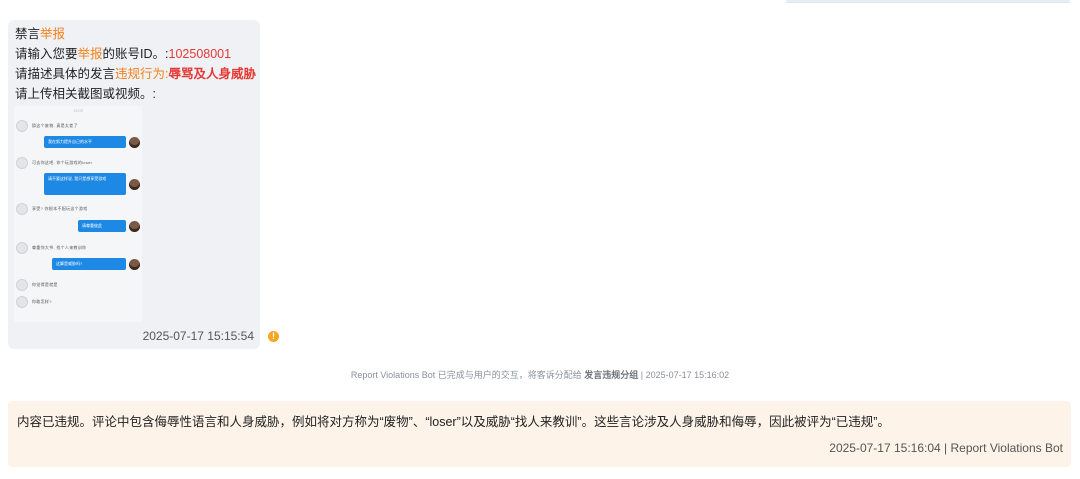 The width and height of the screenshot is (1080, 479). Describe the element at coordinates (212, 74) in the screenshot. I see `violation-type: 辱骂及人身威胁` at that location.